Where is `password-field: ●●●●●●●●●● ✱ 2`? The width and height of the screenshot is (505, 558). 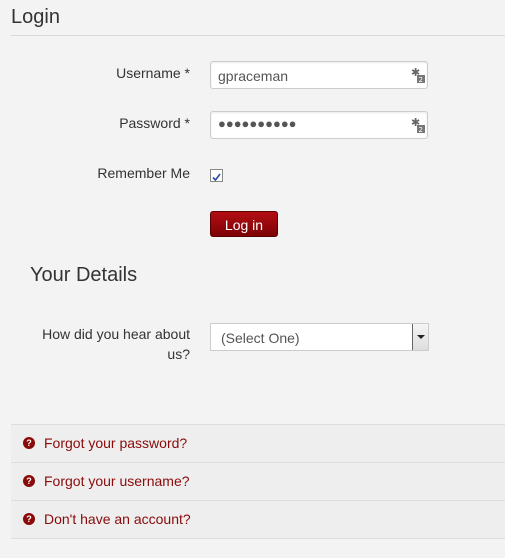 password-field: ●●●●●●●●●● ✱ 2 is located at coordinates (319, 125).